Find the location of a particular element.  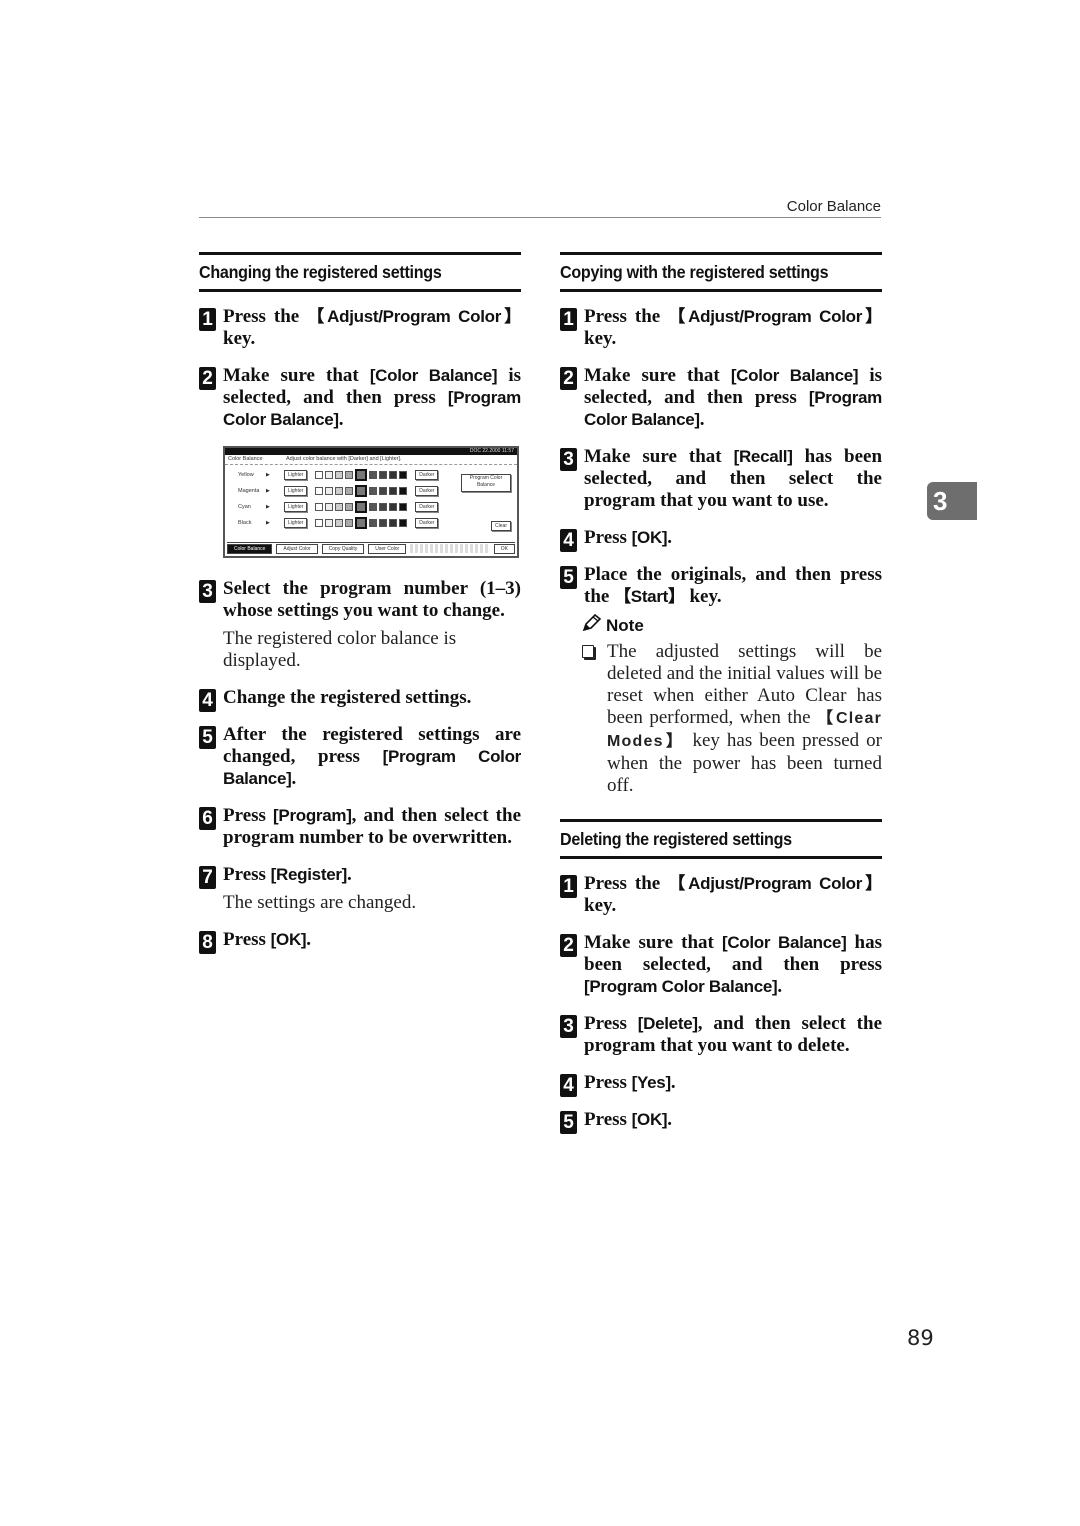

step-number: 8 is located at coordinates (207, 942).